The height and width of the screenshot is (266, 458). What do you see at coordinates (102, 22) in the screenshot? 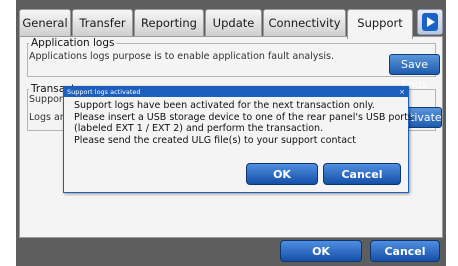
I see `tab-transfer: Transfer` at bounding box center [102, 22].